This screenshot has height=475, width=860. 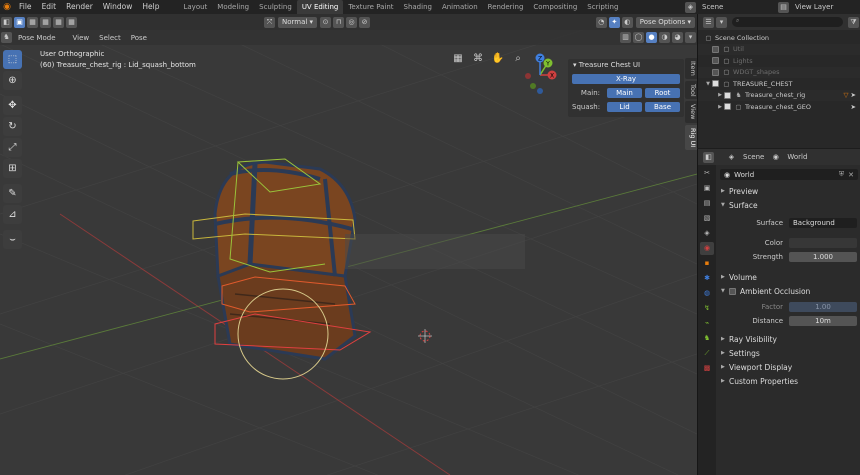 I want to click on tab-sculpting: Sculpting, so click(x=275, y=7).